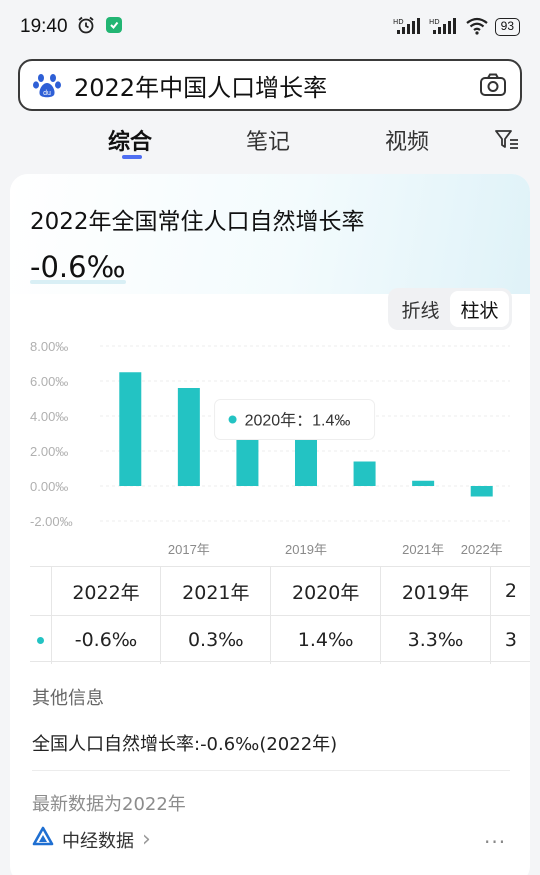  Describe the element at coordinates (420, 309) in the screenshot. I see `toggle-line-button: 折线` at that location.